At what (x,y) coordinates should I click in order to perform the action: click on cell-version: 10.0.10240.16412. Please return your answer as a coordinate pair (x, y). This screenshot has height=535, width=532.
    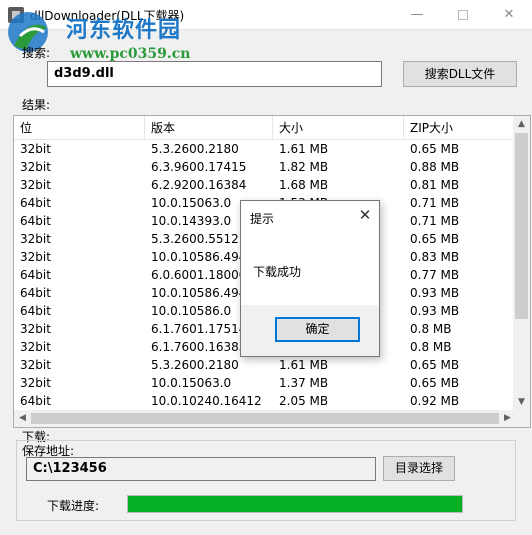
    Looking at the image, I should click on (206, 401).